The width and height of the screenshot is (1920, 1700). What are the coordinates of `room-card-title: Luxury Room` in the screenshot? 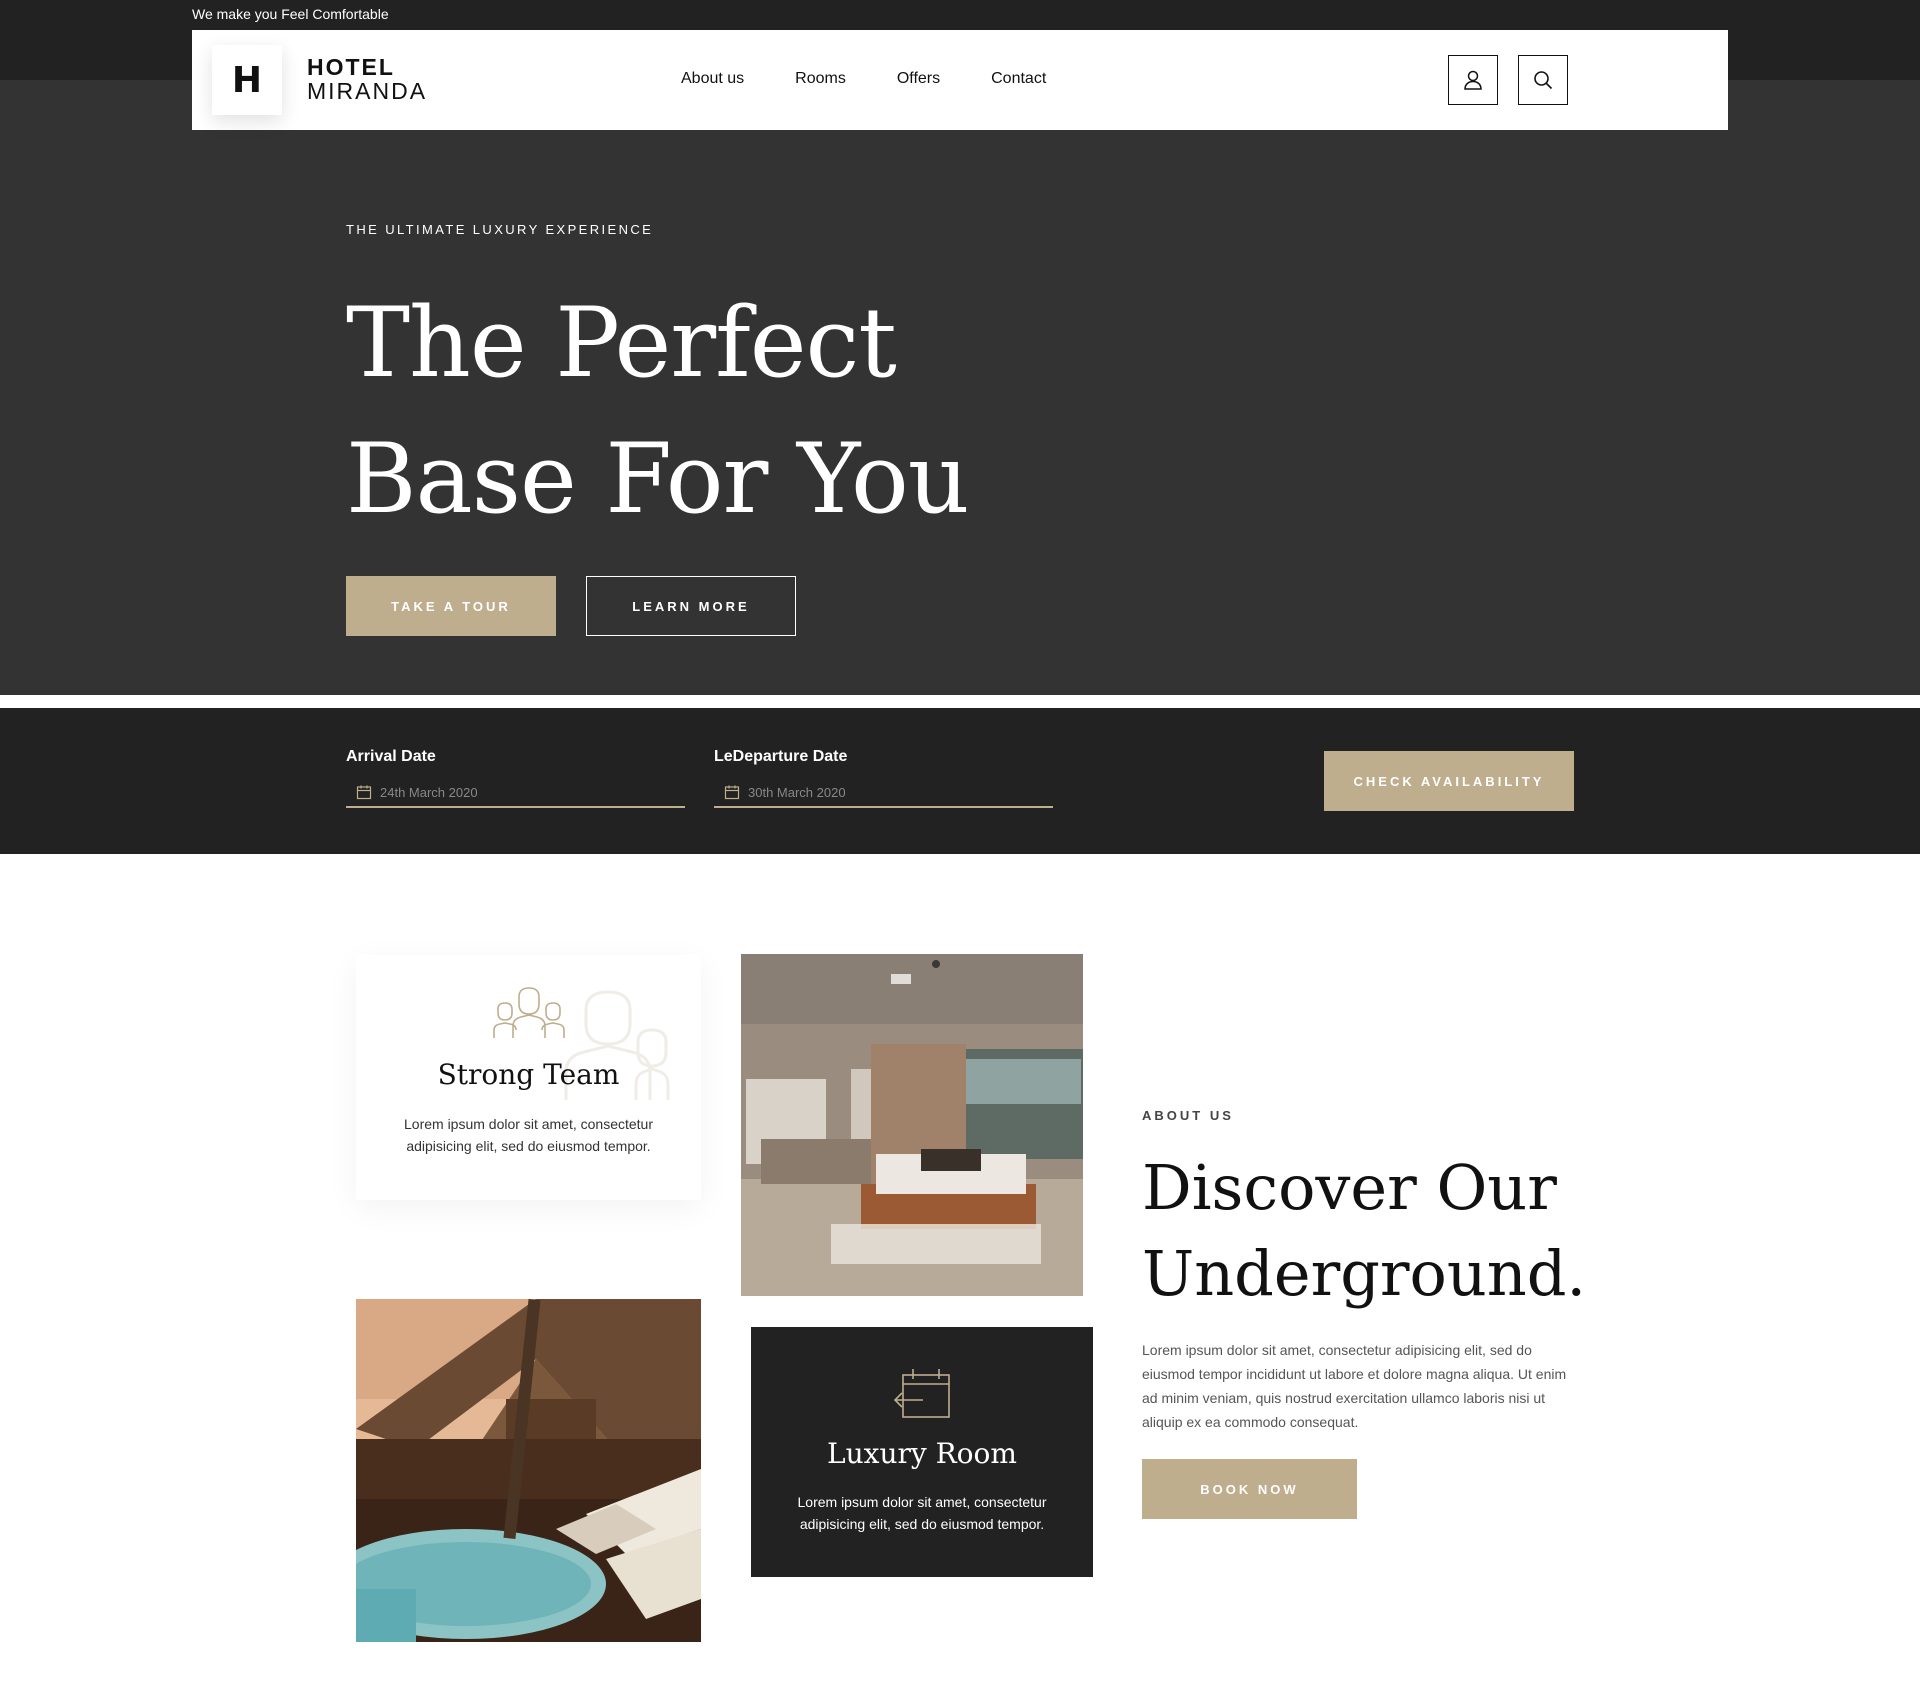 It's located at (922, 1453).